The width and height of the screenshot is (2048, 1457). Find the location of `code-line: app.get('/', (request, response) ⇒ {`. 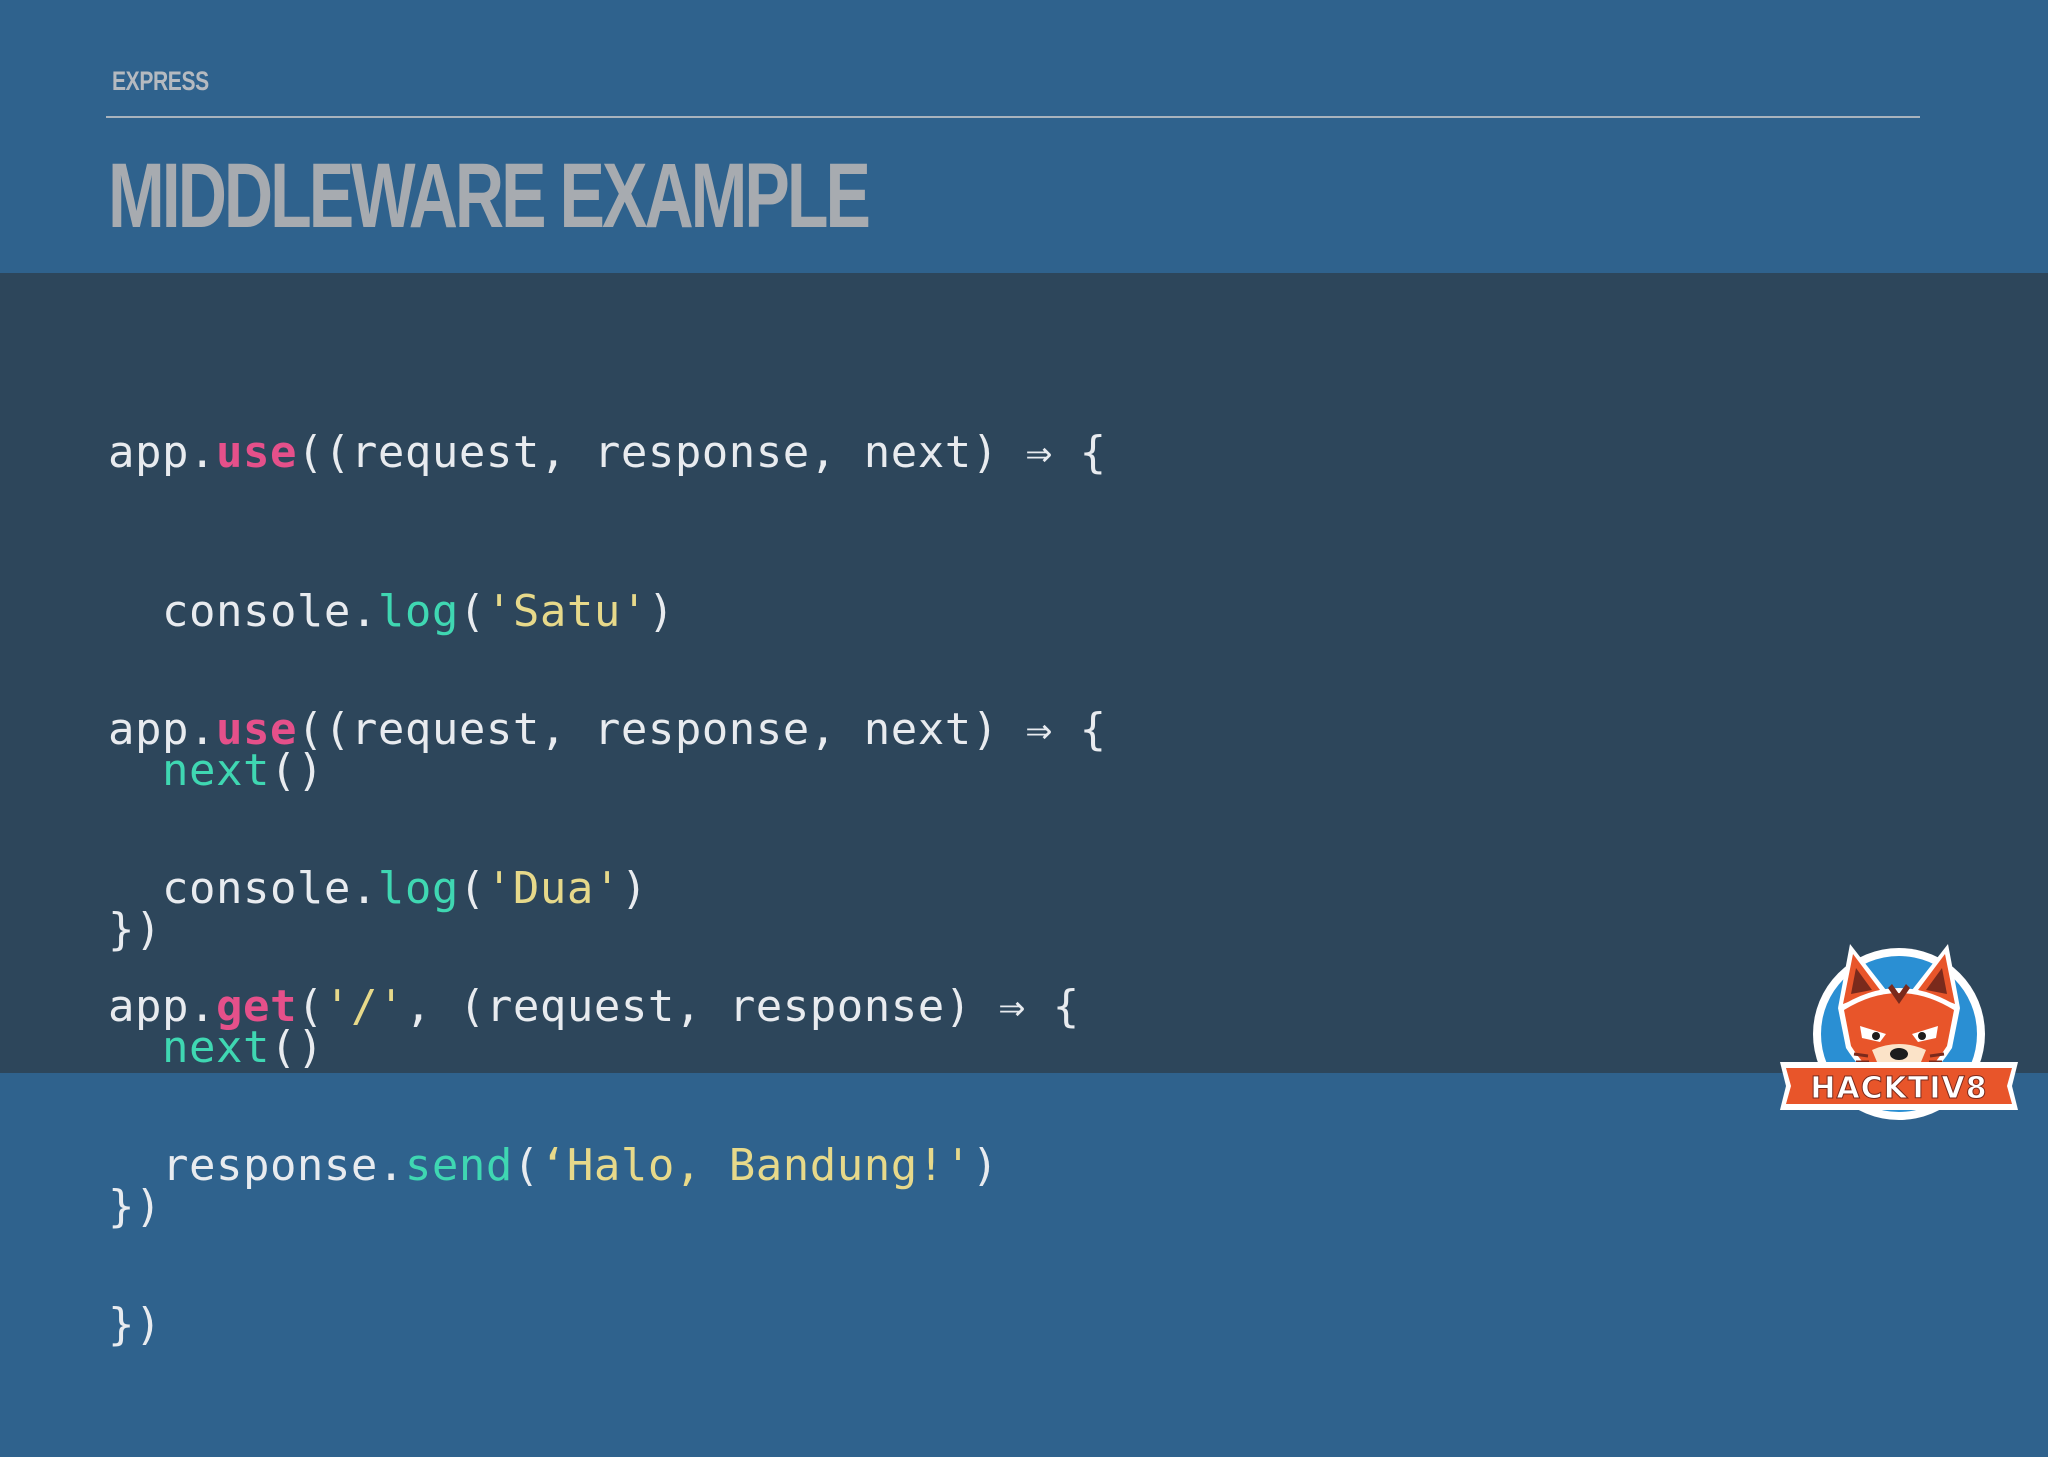

code-line: app.get('/', (request, response) ⇒ { is located at coordinates (594, 1006).